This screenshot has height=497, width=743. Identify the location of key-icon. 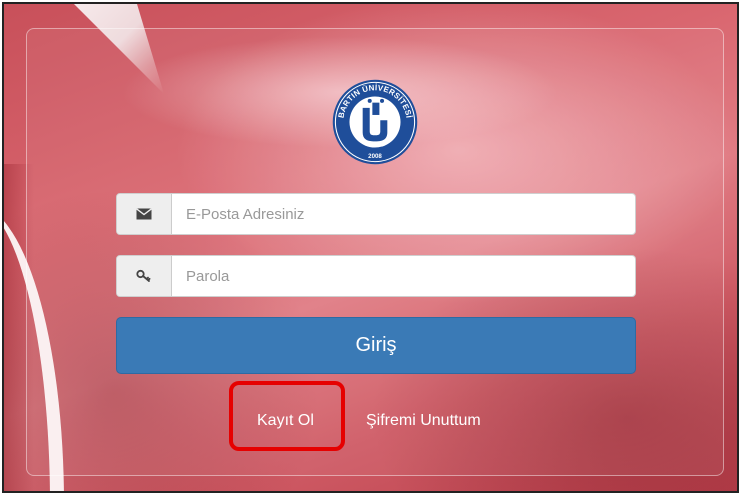
(144, 276).